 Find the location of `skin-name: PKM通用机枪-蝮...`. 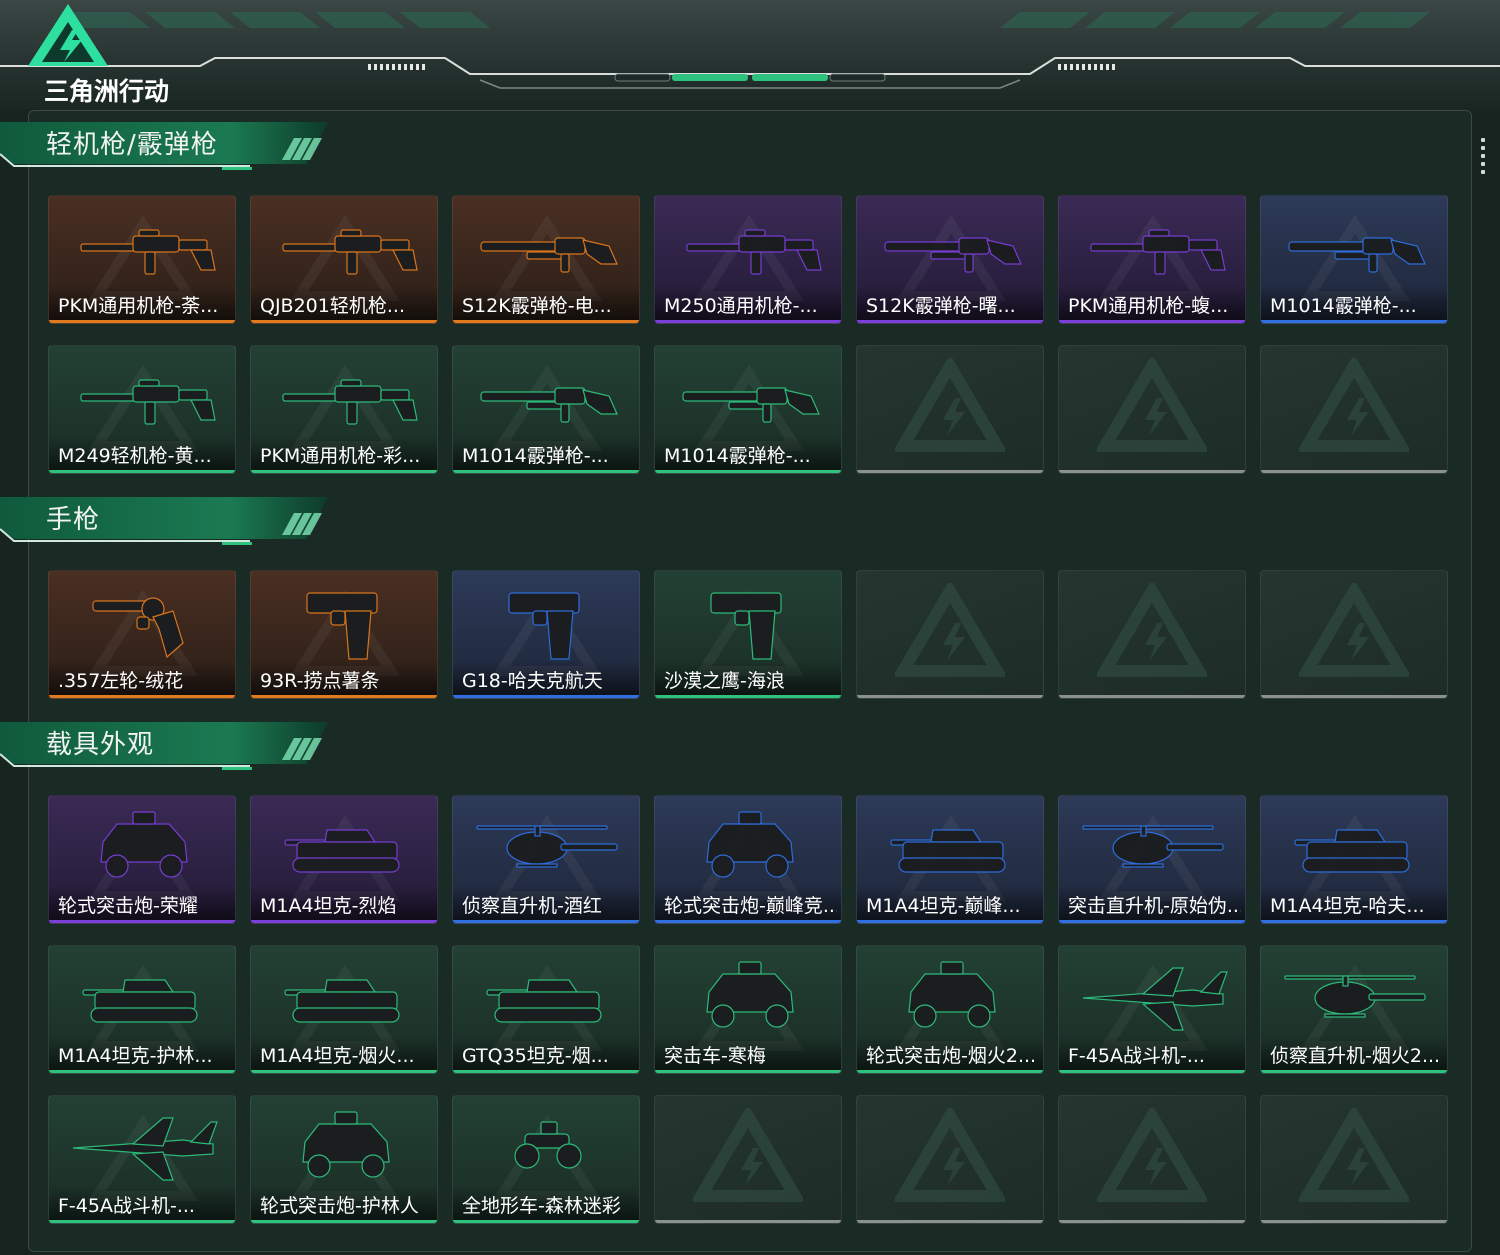

skin-name: PKM通用机枪-蝮... is located at coordinates (1148, 306).